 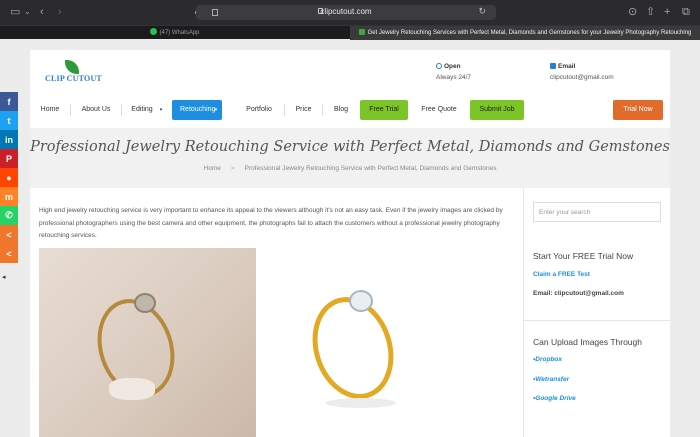 What do you see at coordinates (578, 293) in the screenshot?
I see `sidebar-email: Email: clipcutout@gmail.com` at bounding box center [578, 293].